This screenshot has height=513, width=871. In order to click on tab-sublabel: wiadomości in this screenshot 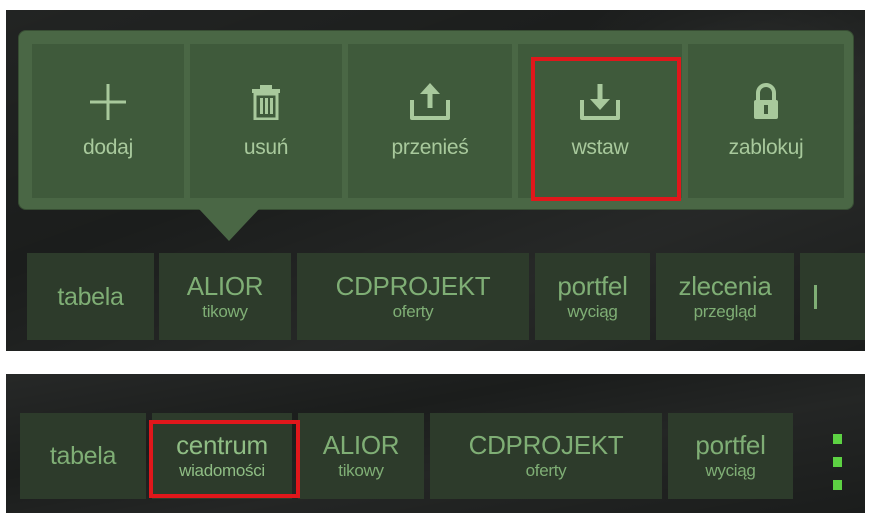, I will do `click(222, 470)`.